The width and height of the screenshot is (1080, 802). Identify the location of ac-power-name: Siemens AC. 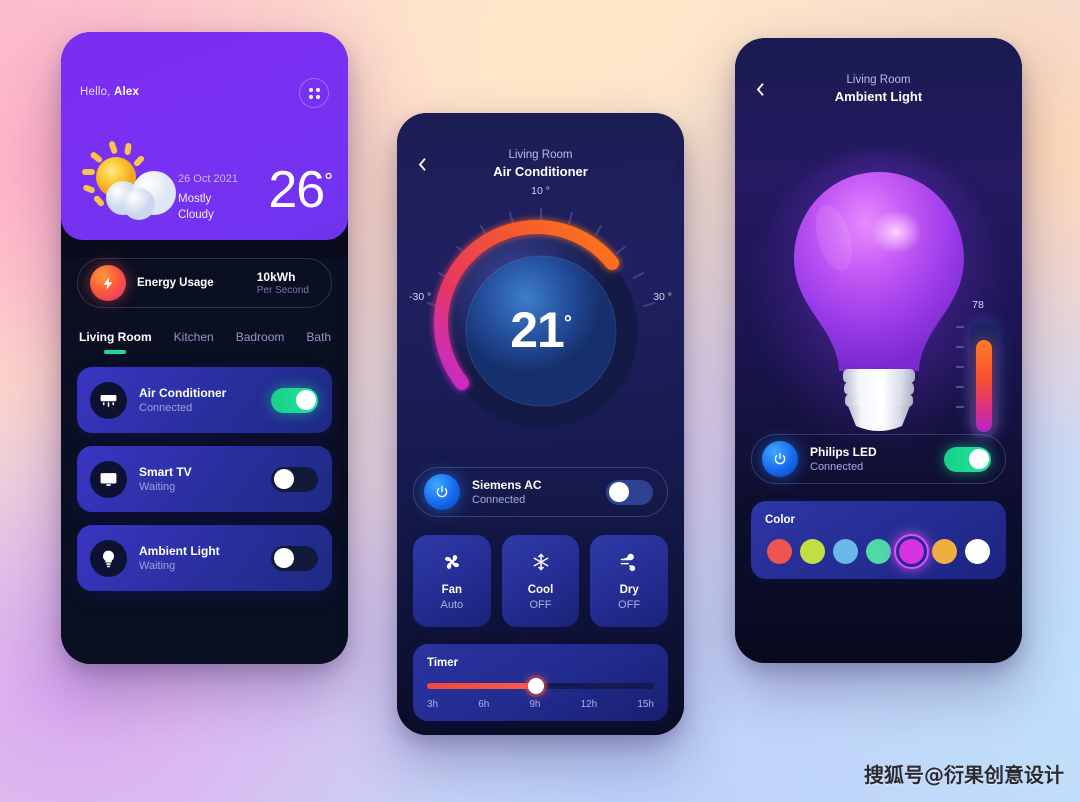
(507, 485).